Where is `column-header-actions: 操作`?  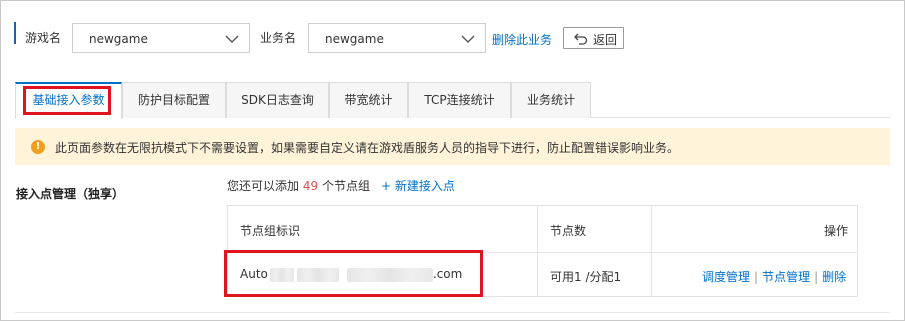
column-header-actions: 操作 is located at coordinates (836, 231).